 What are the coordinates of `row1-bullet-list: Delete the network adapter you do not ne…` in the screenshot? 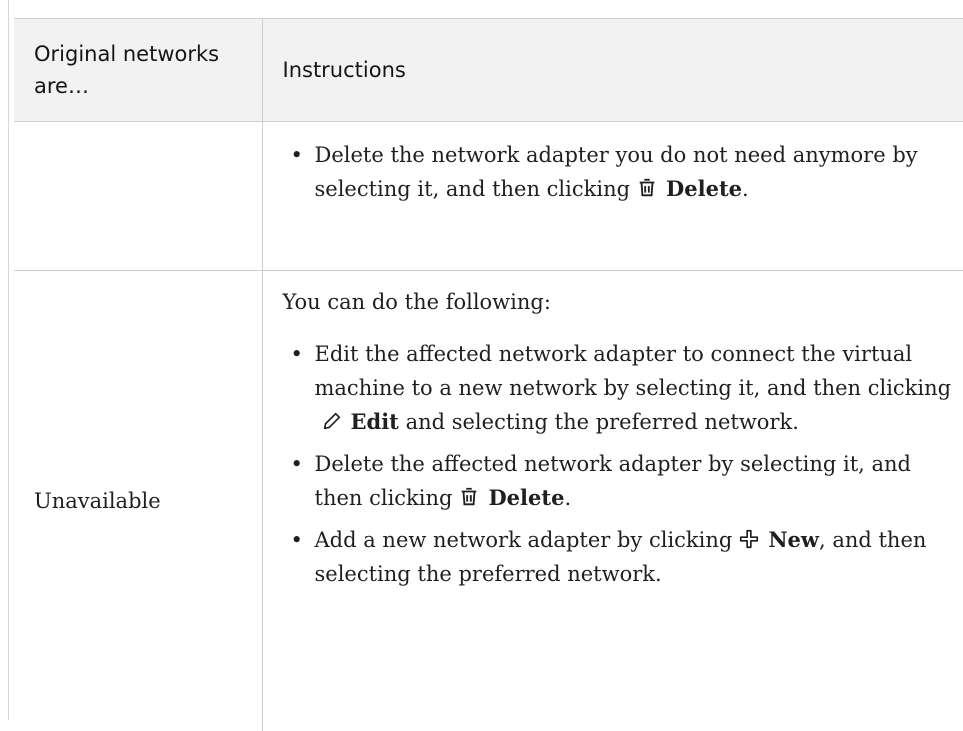 It's located at (623, 172).